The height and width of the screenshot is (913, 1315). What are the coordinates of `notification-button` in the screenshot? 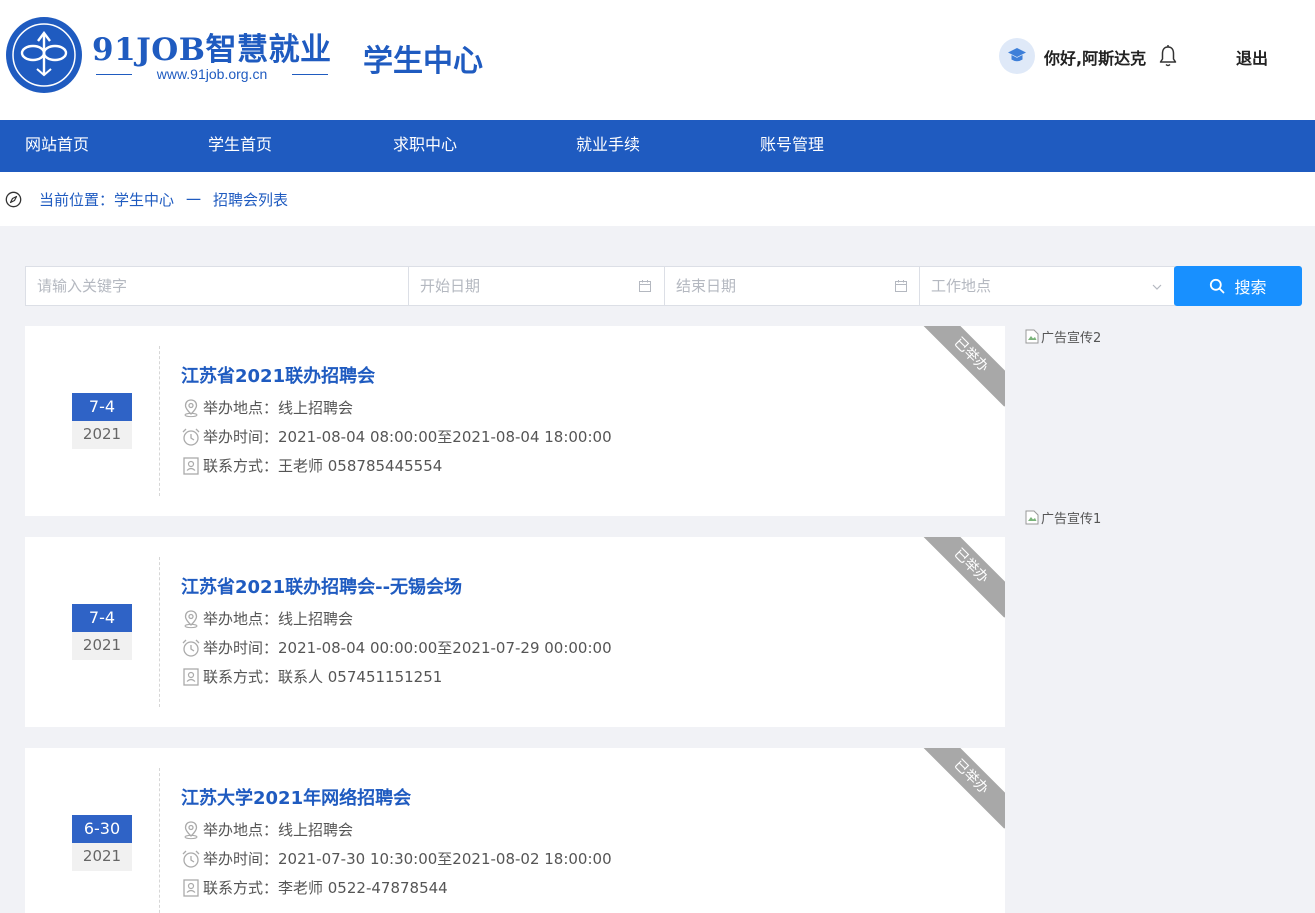 It's located at (1168, 56).